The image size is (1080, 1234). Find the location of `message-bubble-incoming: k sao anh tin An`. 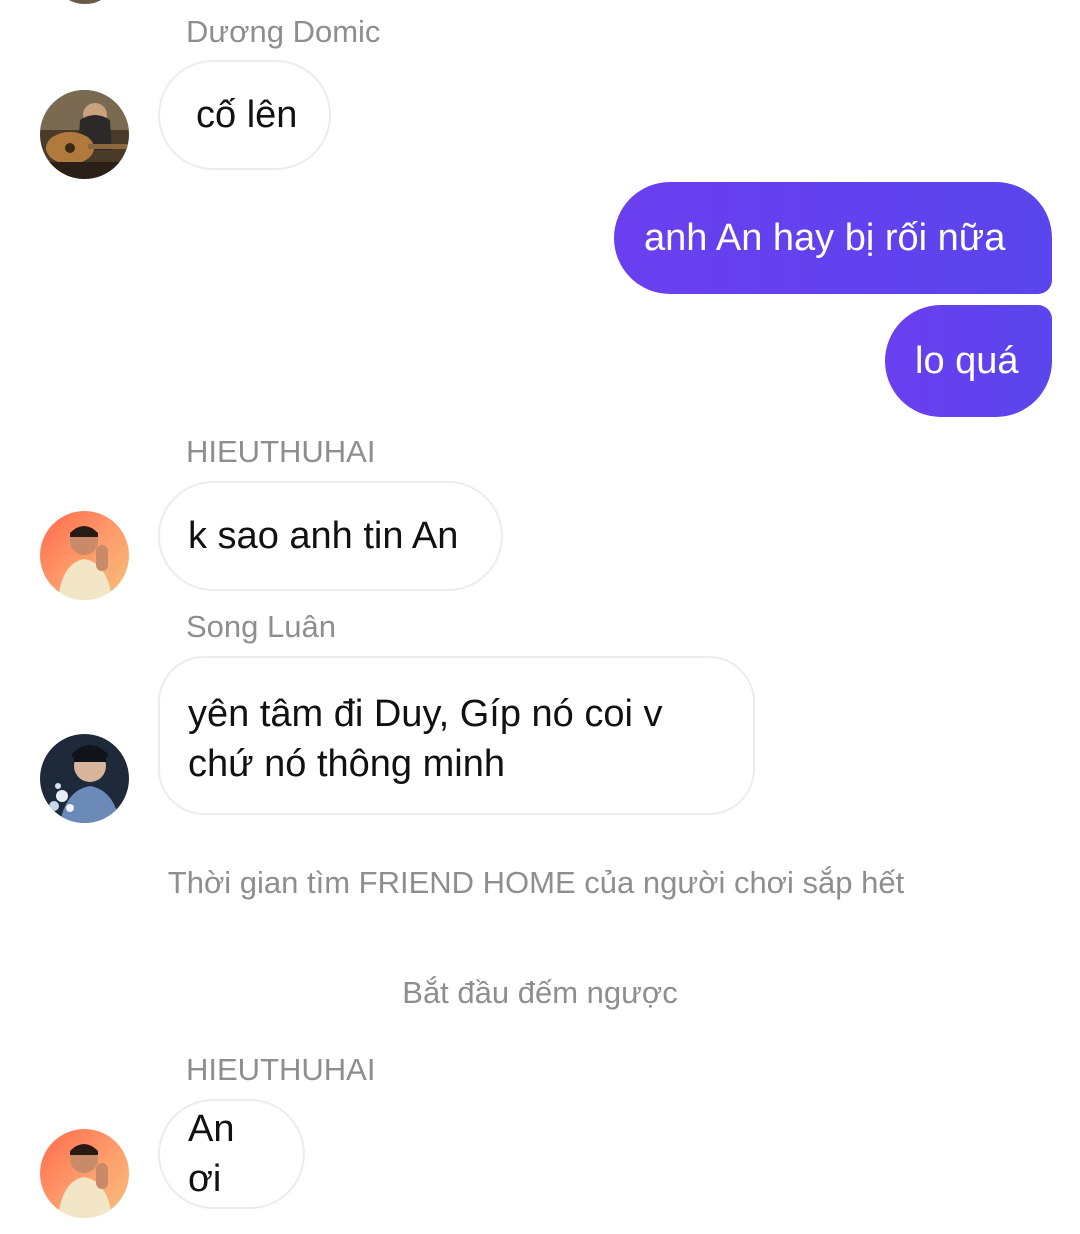

message-bubble-incoming: k sao anh tin An is located at coordinates (330, 536).